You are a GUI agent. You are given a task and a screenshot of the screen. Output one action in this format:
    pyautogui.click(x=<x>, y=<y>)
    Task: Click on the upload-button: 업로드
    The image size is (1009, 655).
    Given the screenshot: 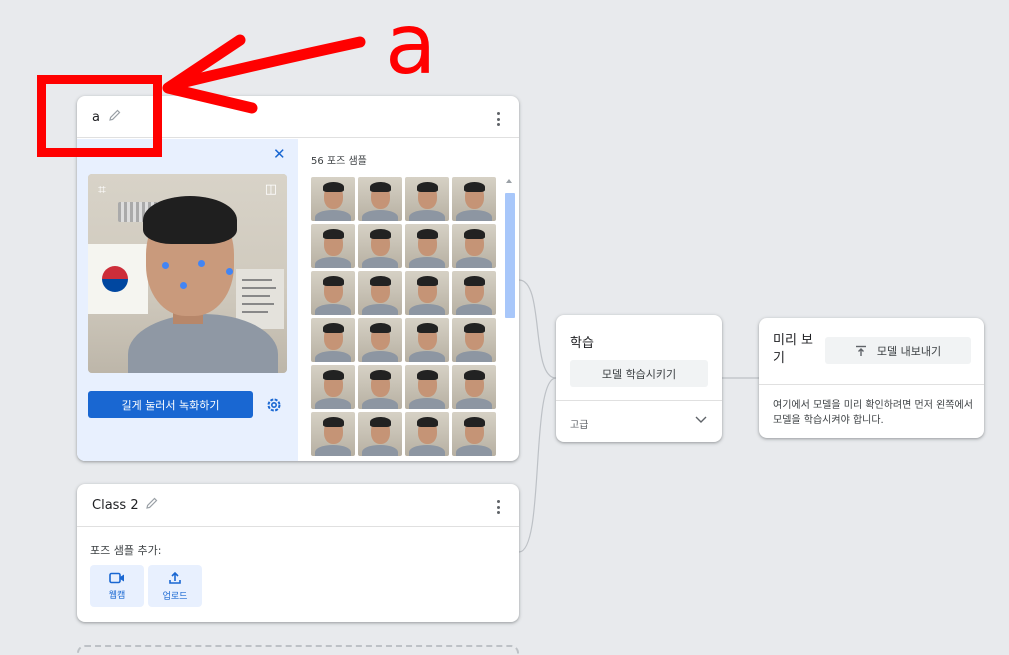 What is the action you would take?
    pyautogui.click(x=175, y=586)
    